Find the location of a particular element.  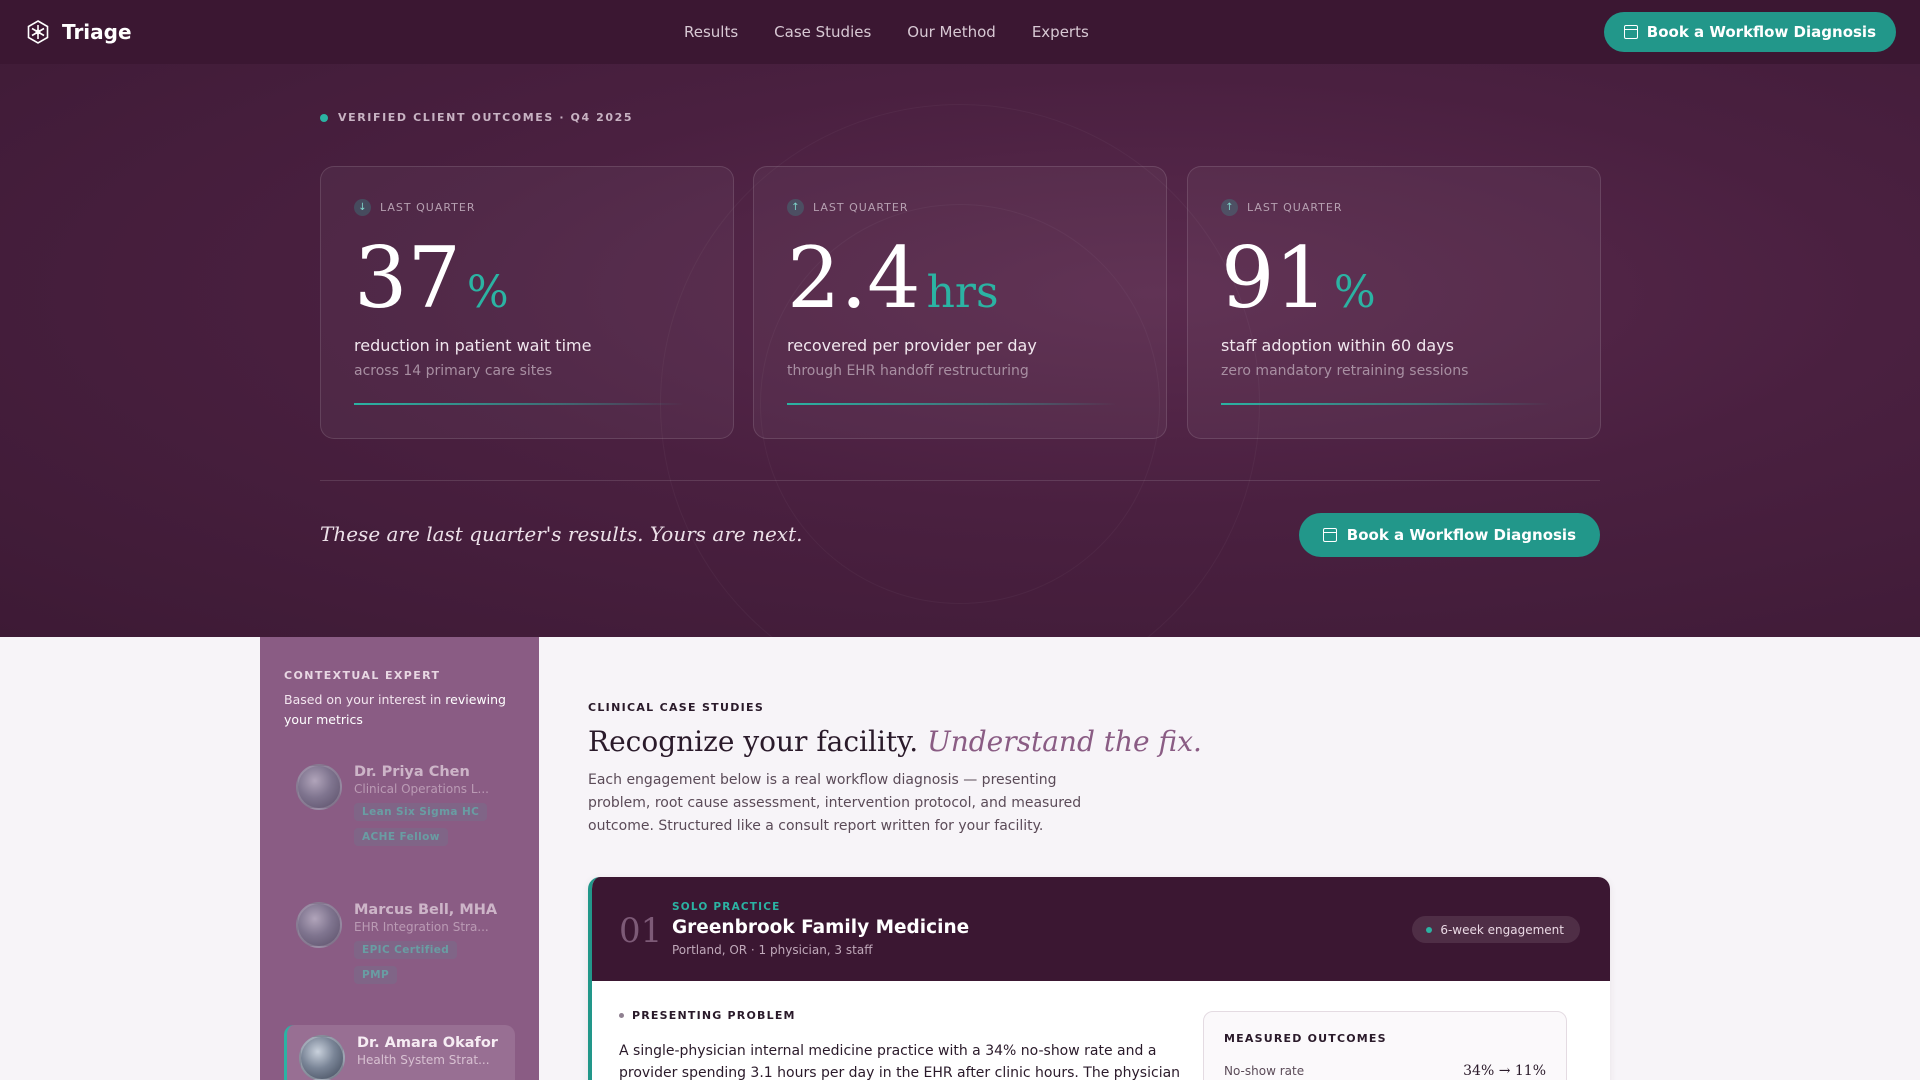

sidebar-label: CONTEXTUAL EXPERT is located at coordinates (362, 675).